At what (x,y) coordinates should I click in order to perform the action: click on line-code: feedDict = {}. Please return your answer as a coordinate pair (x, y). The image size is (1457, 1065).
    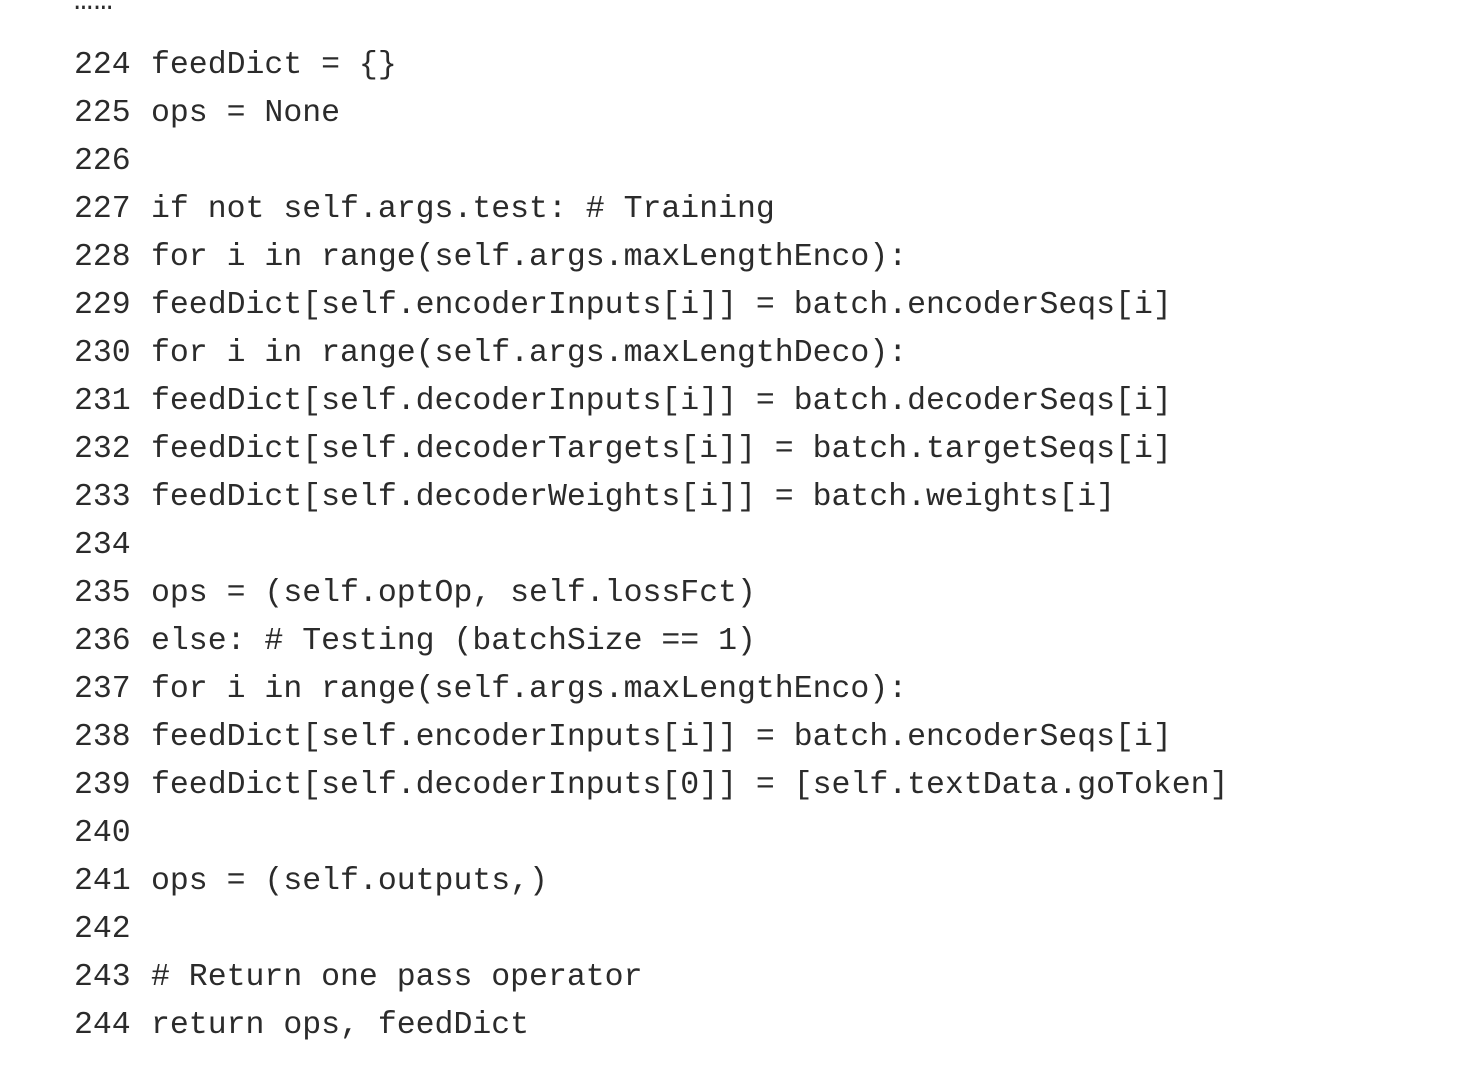
    Looking at the image, I should click on (274, 65).